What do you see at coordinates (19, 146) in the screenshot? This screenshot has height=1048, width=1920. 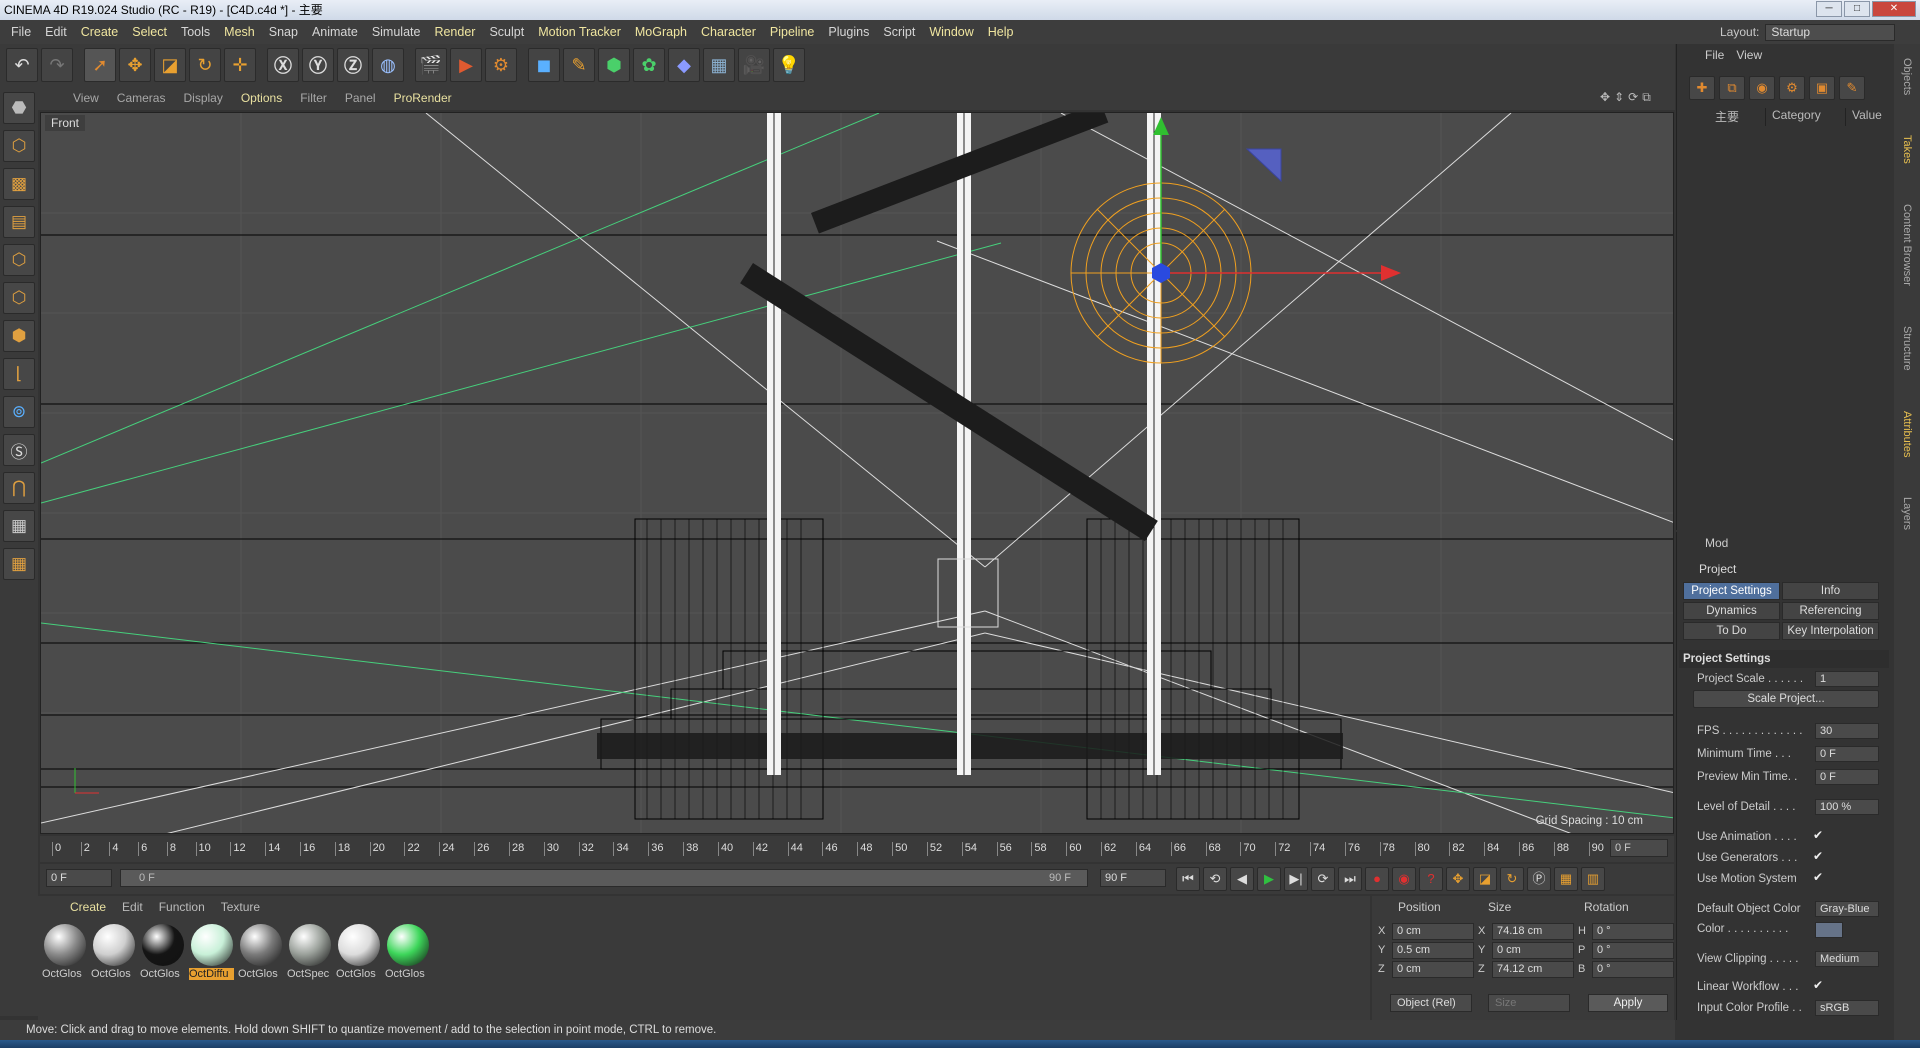 I see `model-mode-icon: ⬡` at bounding box center [19, 146].